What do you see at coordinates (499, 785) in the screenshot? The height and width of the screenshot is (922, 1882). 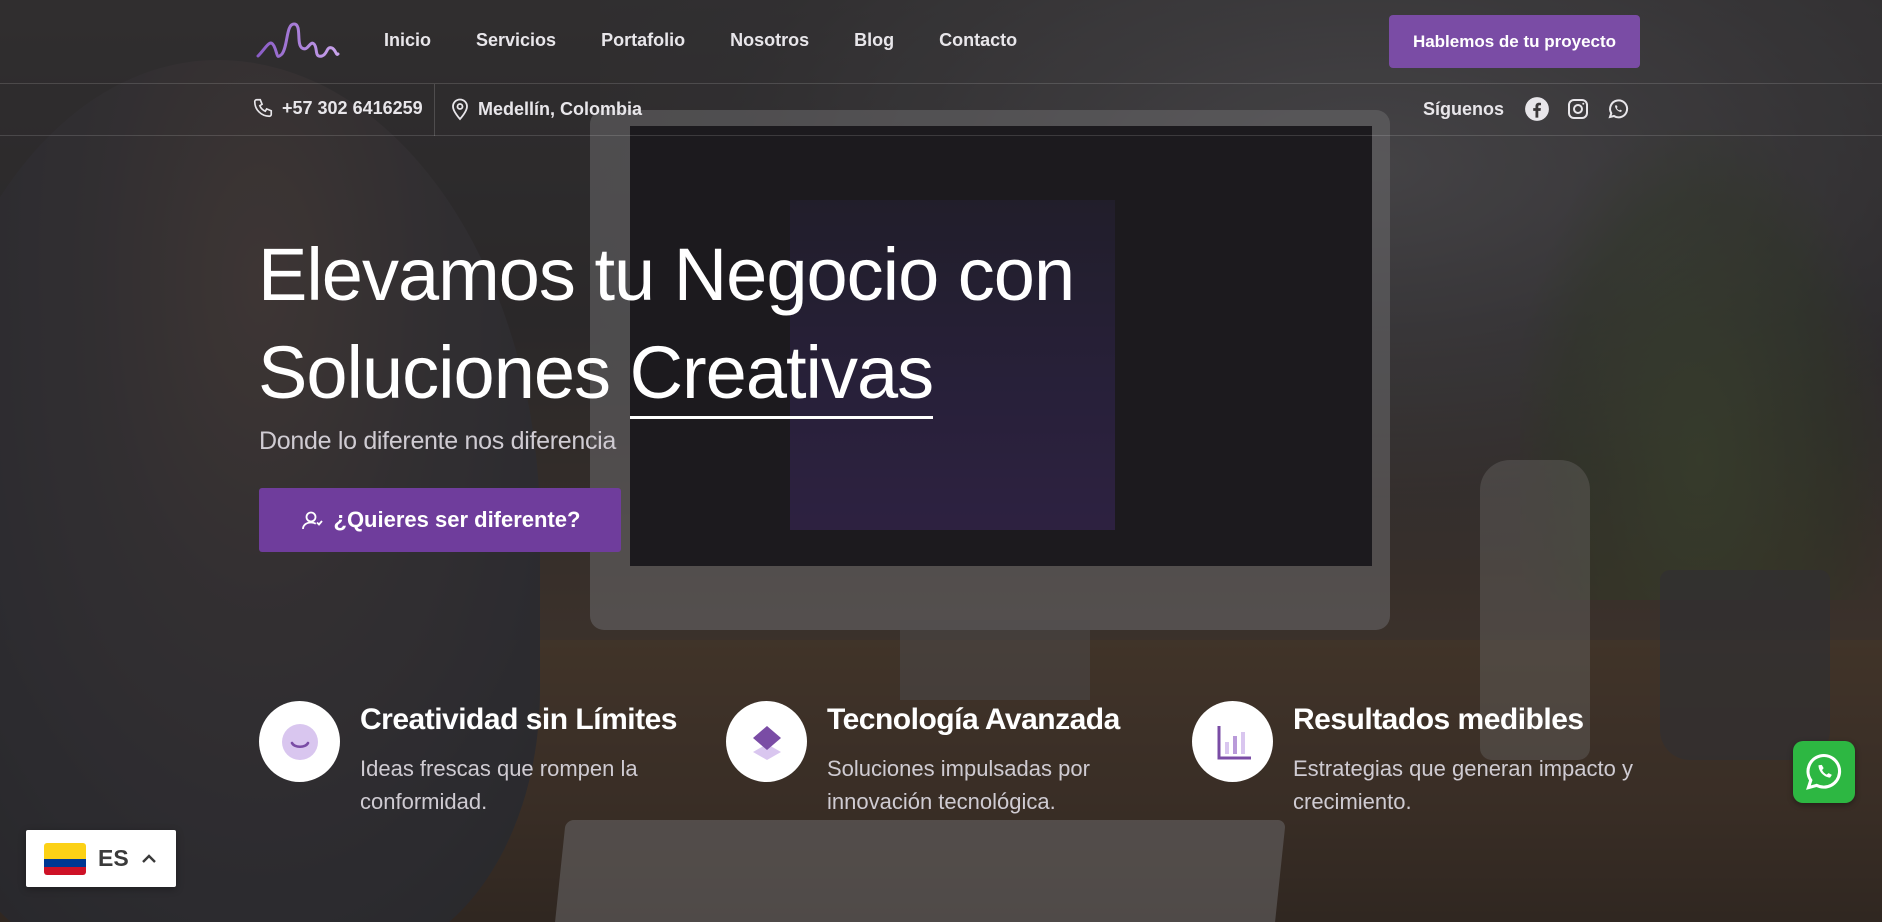 I see `feature-description: Ideas frescas que rompen la conformidad.` at bounding box center [499, 785].